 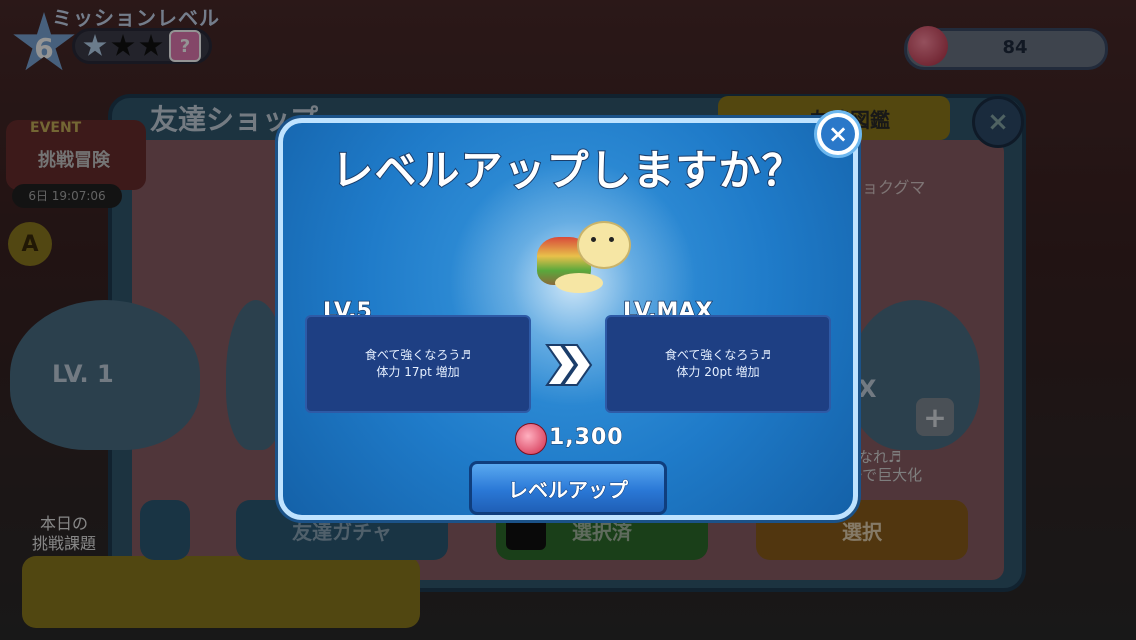 I want to click on turtle-friend-icon, so click(x=583, y=257).